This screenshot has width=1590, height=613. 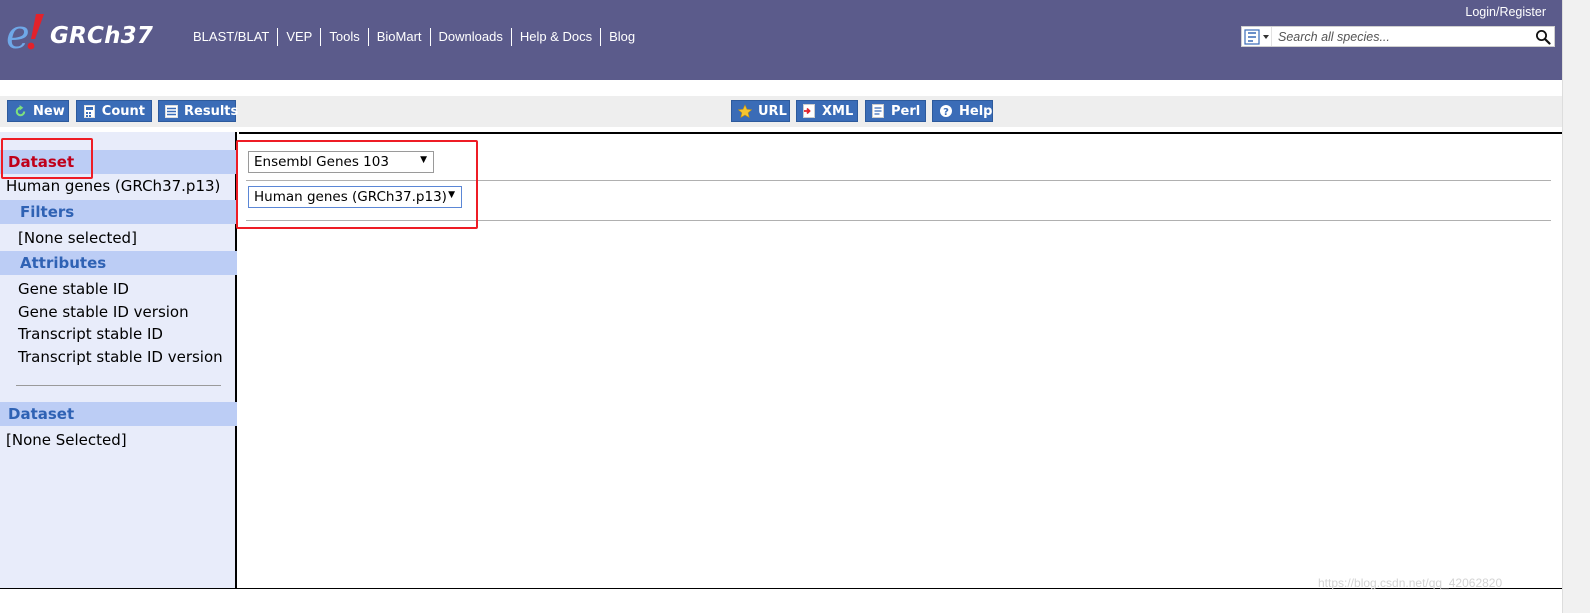 What do you see at coordinates (102, 36) in the screenshot?
I see `logo-text: GRCh37` at bounding box center [102, 36].